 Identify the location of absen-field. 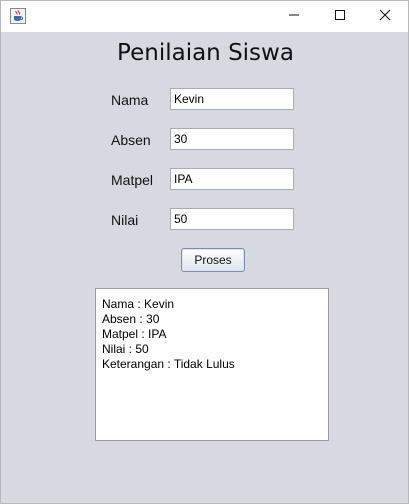
(232, 139).